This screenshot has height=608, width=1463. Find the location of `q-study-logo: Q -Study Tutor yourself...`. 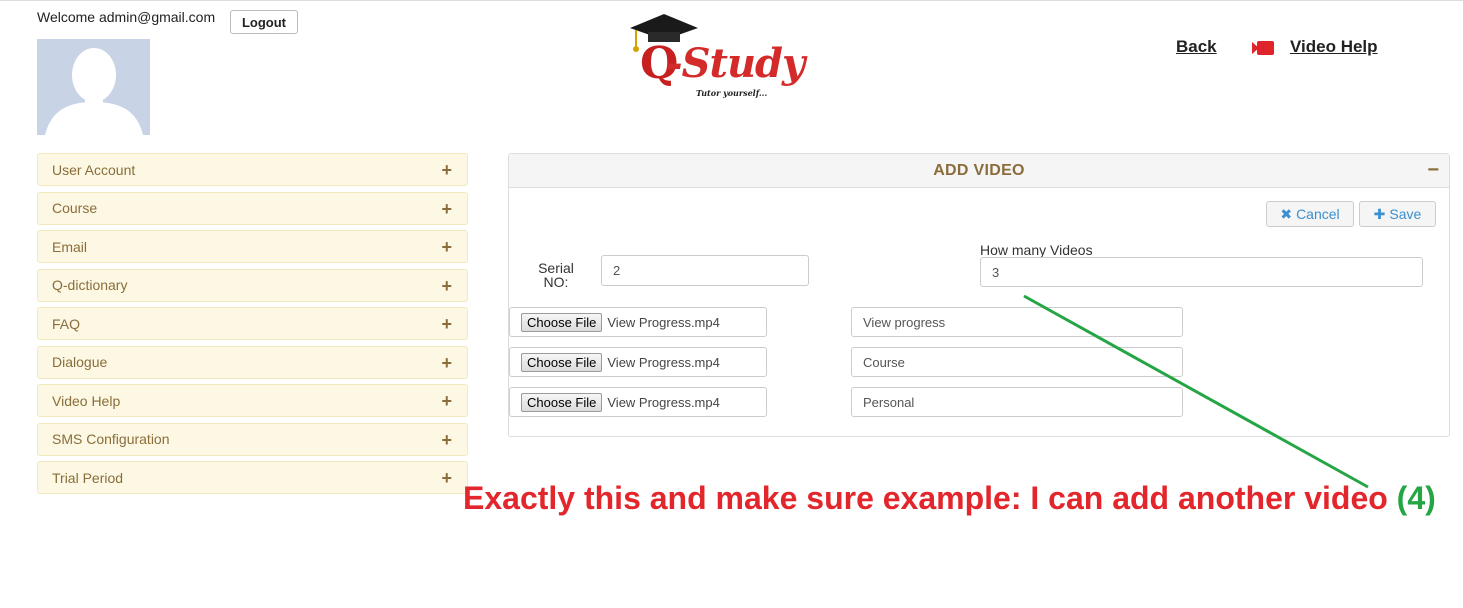

q-study-logo: Q -Study Tutor yourself... is located at coordinates (731, 57).